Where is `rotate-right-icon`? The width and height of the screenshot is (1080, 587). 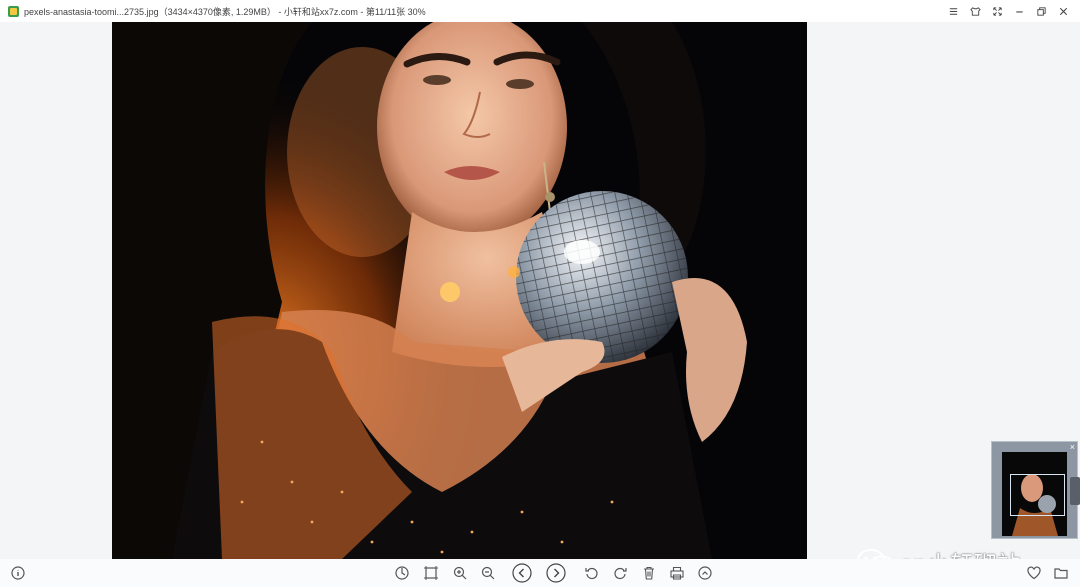 rotate-right-icon is located at coordinates (620, 573).